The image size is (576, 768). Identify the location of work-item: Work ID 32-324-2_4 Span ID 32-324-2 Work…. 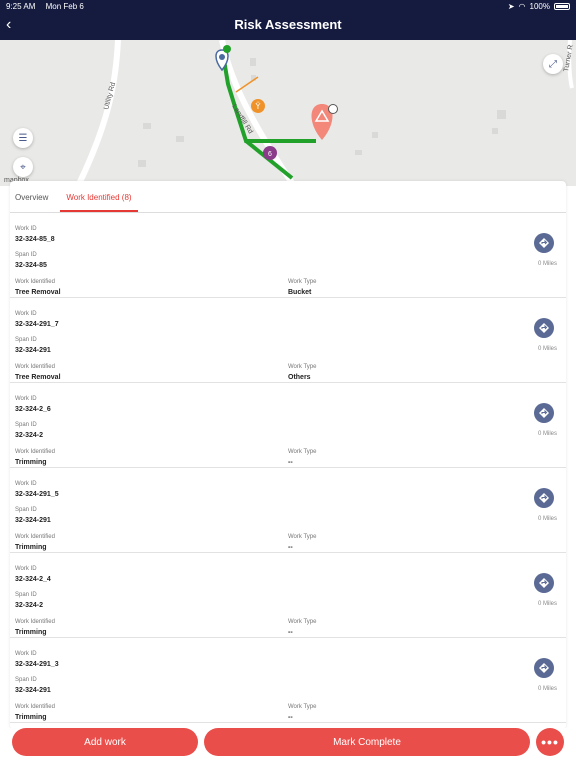
(288, 595).